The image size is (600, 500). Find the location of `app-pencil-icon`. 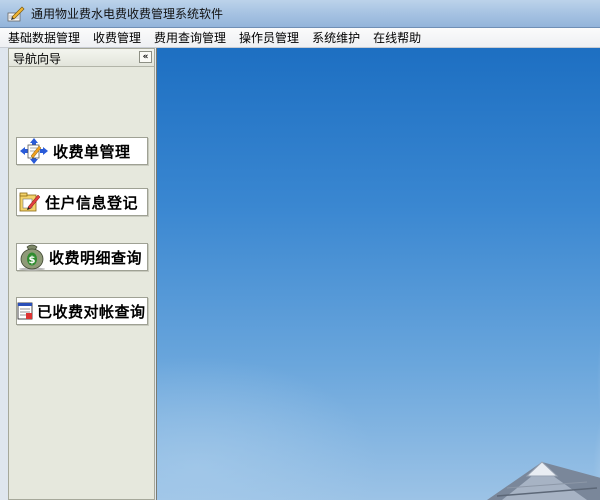

app-pencil-icon is located at coordinates (16, 13).